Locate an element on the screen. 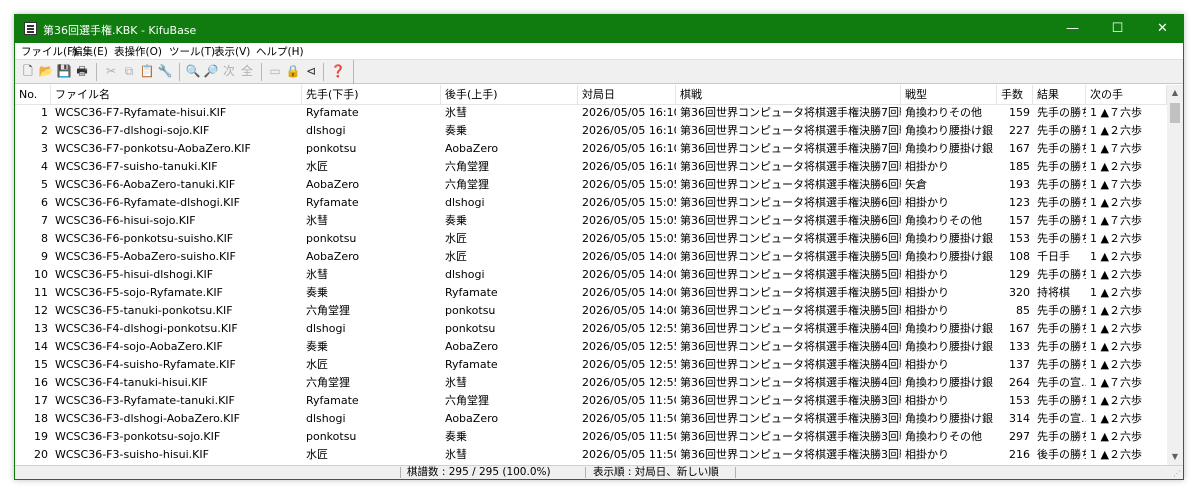 The height and width of the screenshot is (496, 1200). vertical-scrollbar: ▲ ▼ is located at coordinates (1175, 275).